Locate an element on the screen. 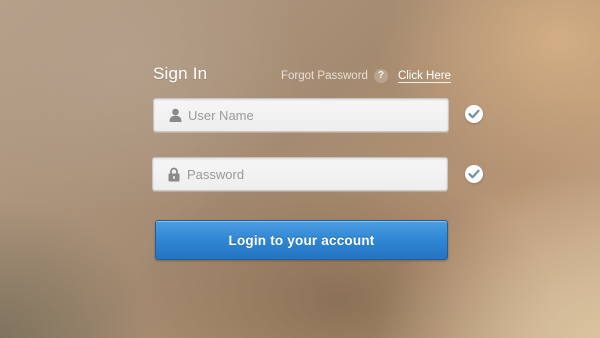 The height and width of the screenshot is (338, 600). sign-in-title: Sign In is located at coordinates (180, 73).